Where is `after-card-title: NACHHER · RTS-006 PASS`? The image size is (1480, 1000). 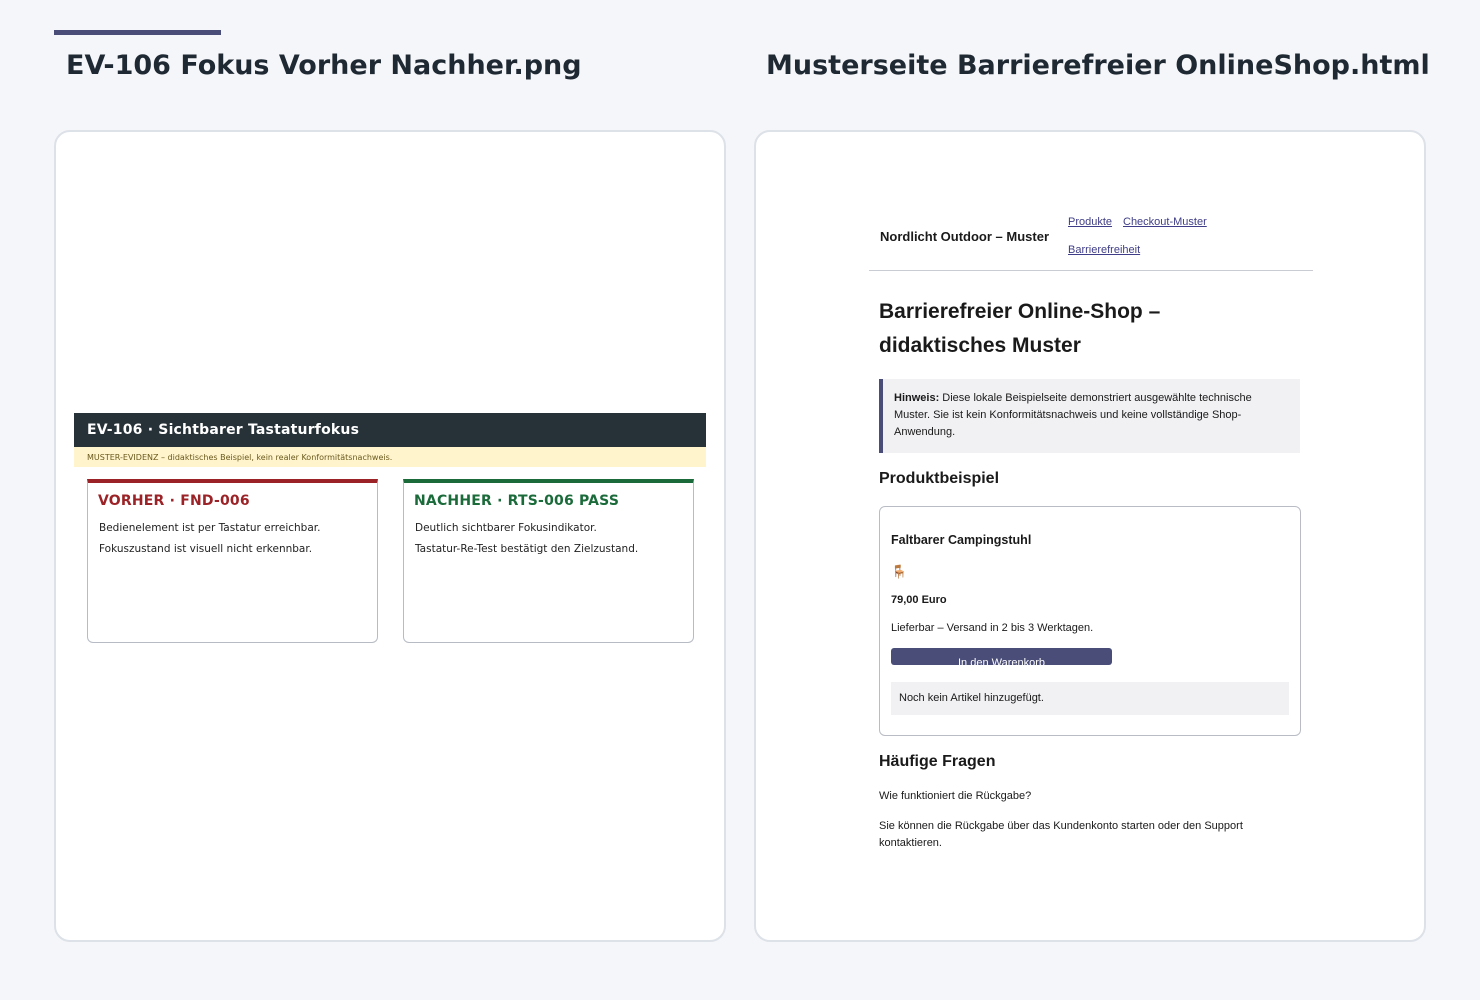
after-card-title: NACHHER · RTS-006 PASS is located at coordinates (517, 501).